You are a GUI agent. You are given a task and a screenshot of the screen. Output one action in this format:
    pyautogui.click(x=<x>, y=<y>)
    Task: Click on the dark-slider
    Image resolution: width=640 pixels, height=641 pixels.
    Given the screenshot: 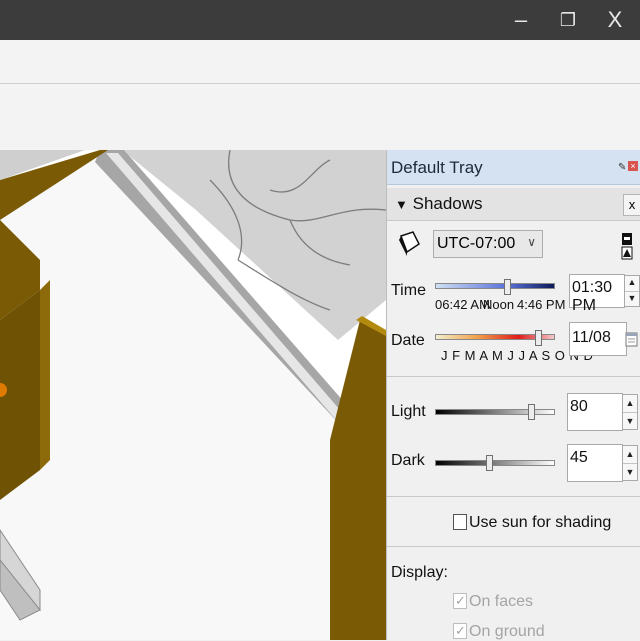 What is the action you would take?
    pyautogui.click(x=495, y=463)
    